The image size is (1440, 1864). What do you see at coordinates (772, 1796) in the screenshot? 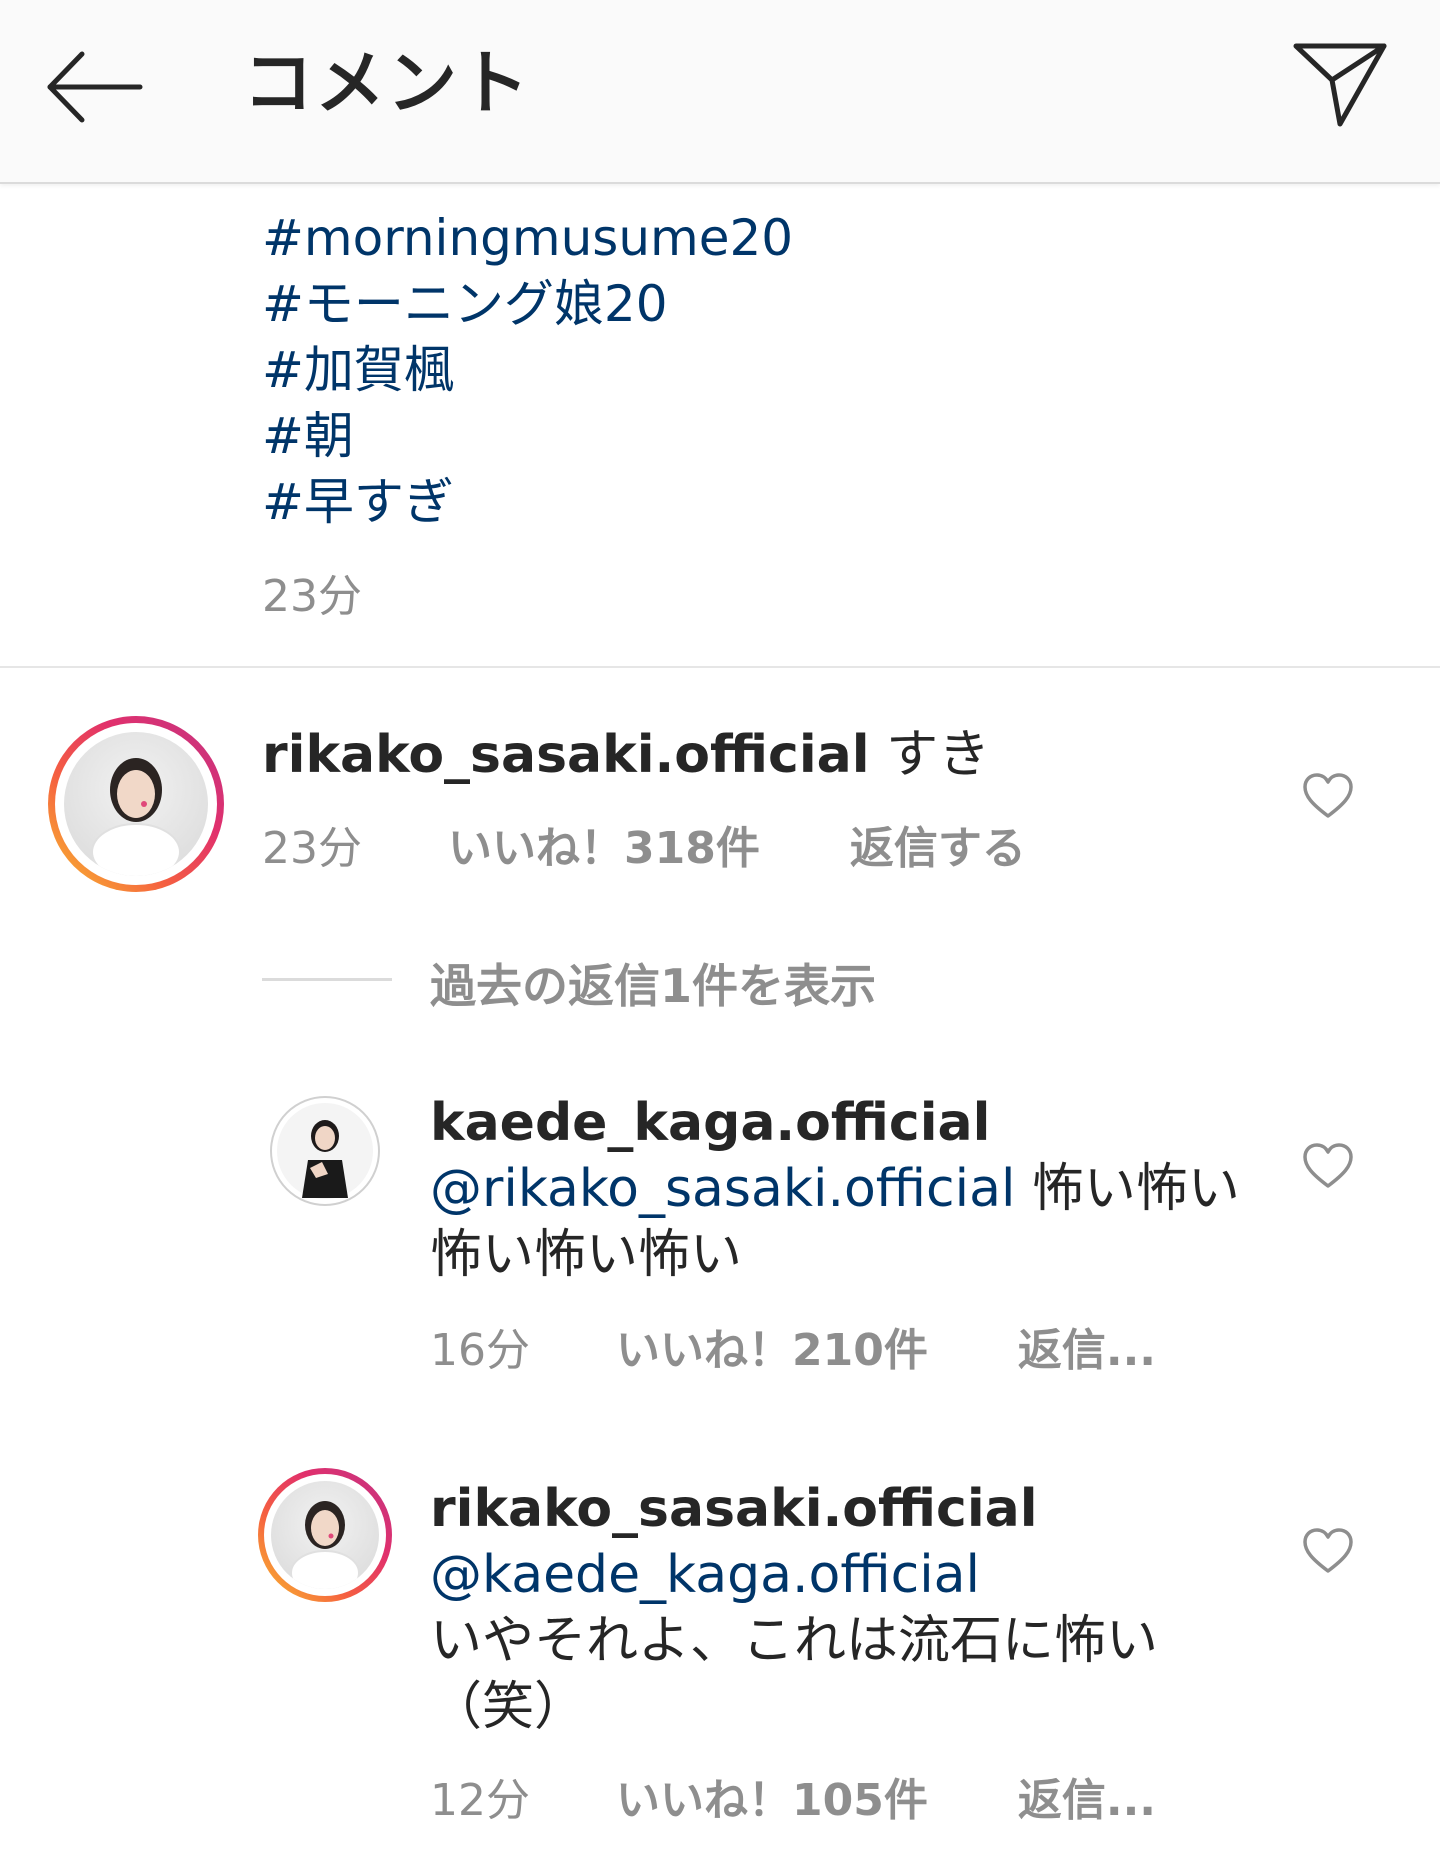
I see `reply-likes: いいね！105件` at bounding box center [772, 1796].